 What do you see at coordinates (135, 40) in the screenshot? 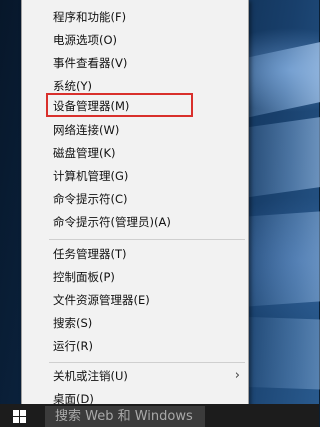
I see `menu-item-power-options: 电源选项(O)` at bounding box center [135, 40].